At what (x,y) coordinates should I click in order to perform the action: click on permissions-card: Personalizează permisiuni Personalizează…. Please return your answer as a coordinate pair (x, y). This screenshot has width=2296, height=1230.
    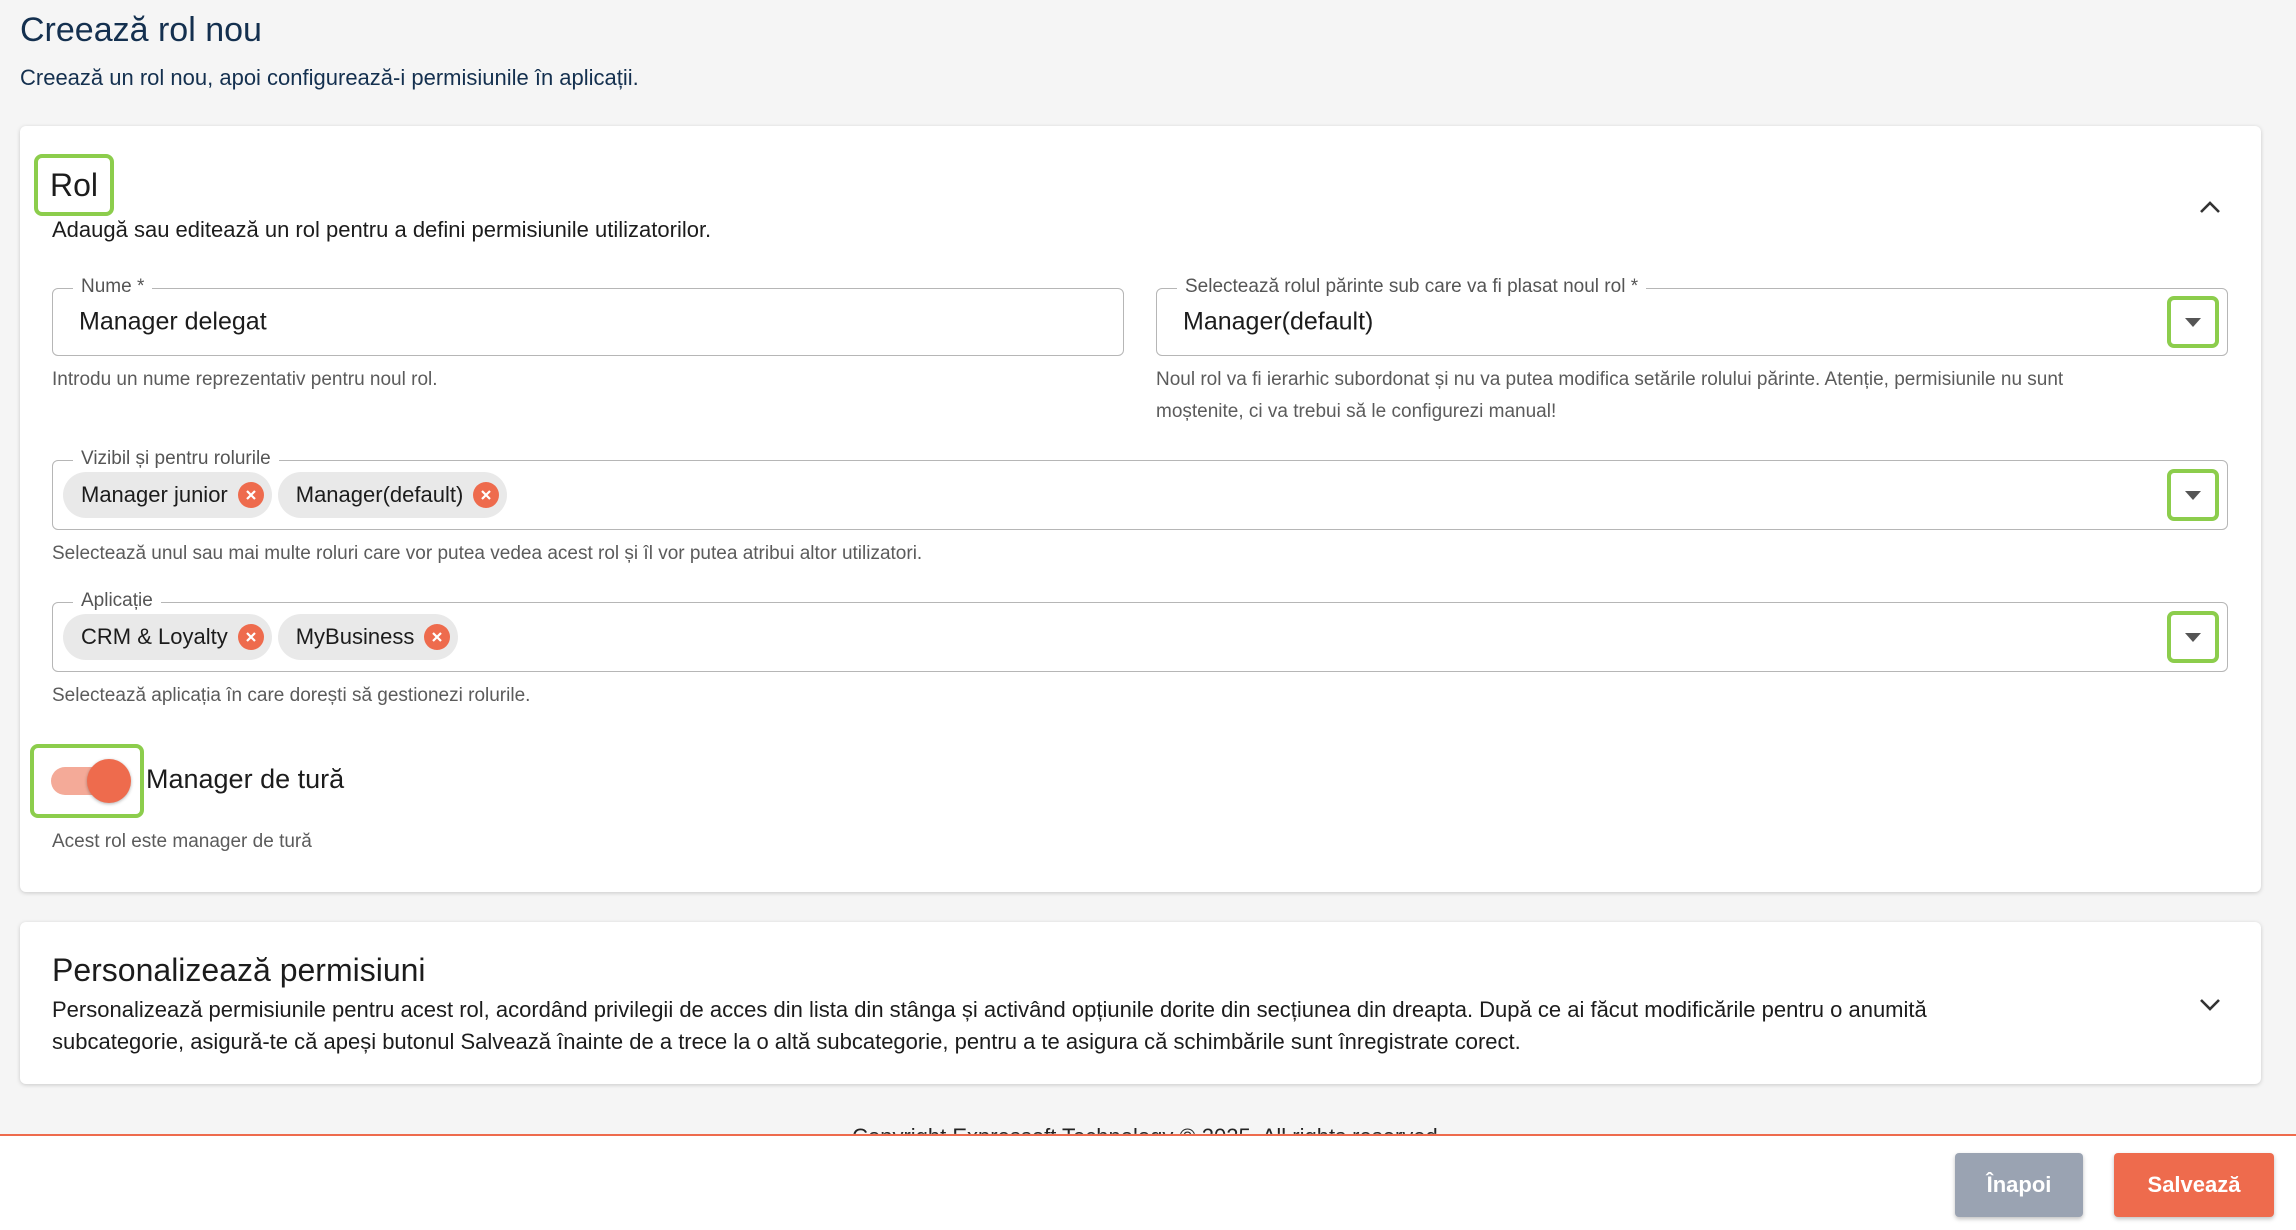
    Looking at the image, I should click on (1140, 1003).